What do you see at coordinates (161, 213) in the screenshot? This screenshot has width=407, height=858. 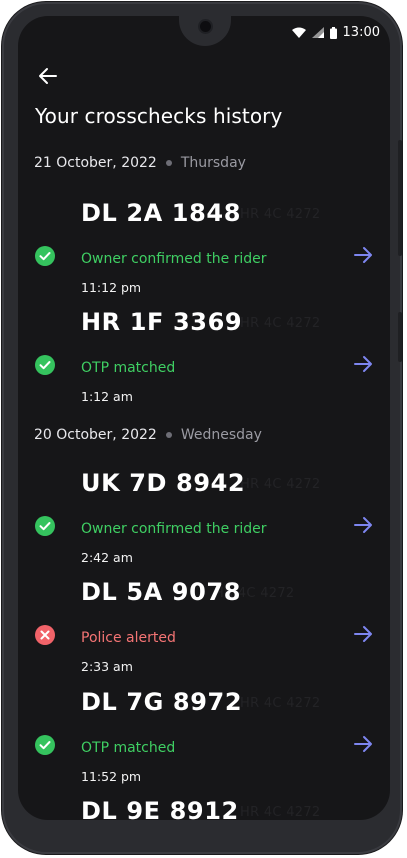 I see `plate-number: DL 2A 1848` at bounding box center [161, 213].